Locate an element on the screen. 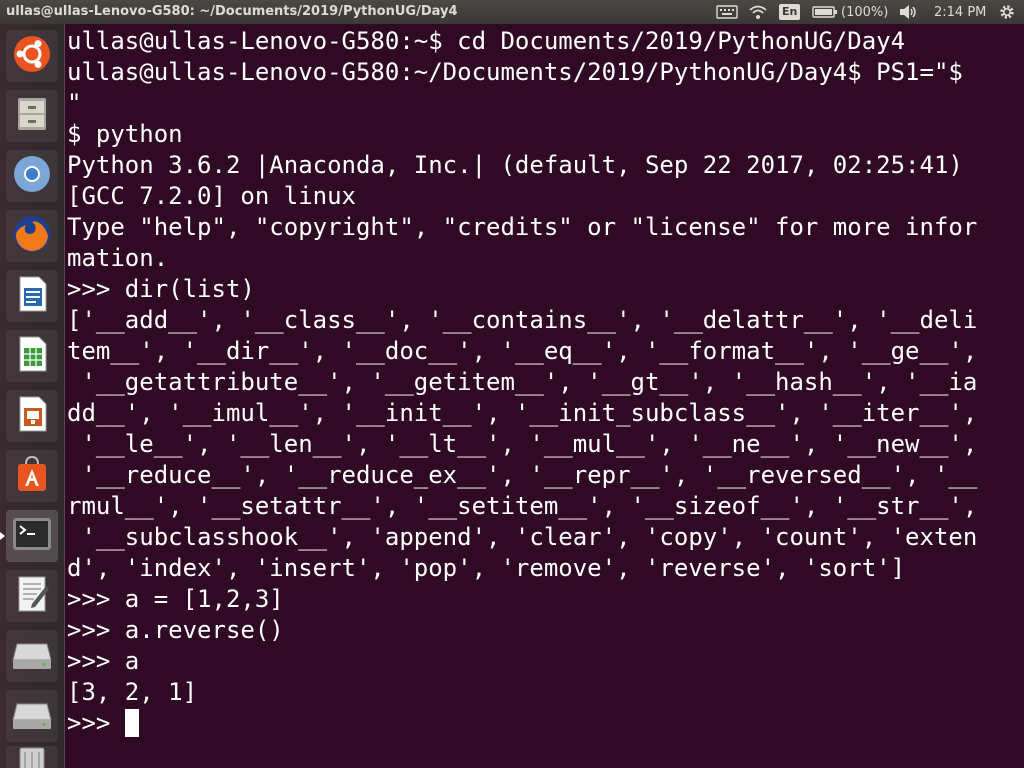 The height and width of the screenshot is (768, 1024). launcher-chromium-button is located at coordinates (32, 176).